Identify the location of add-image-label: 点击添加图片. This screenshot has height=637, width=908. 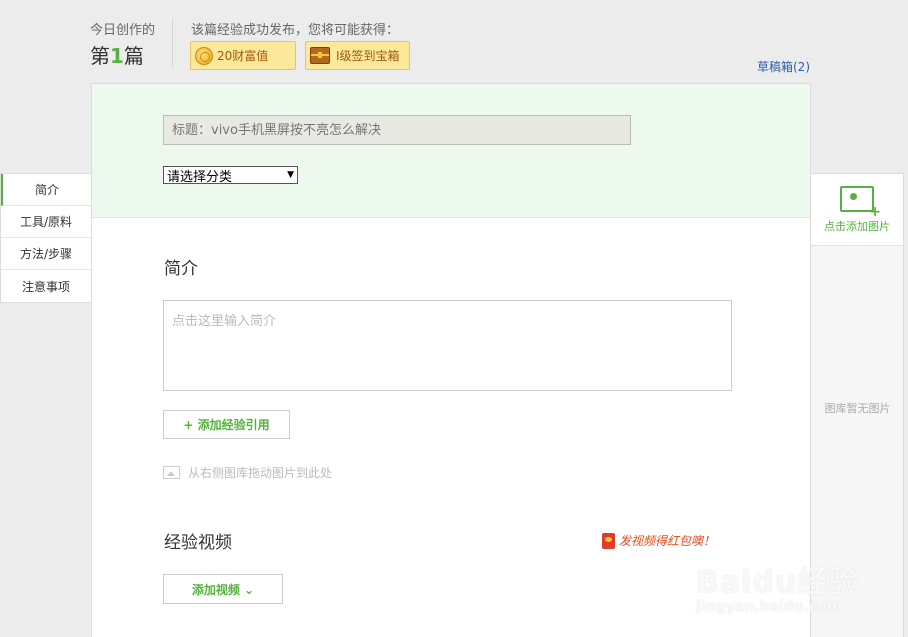
(857, 226).